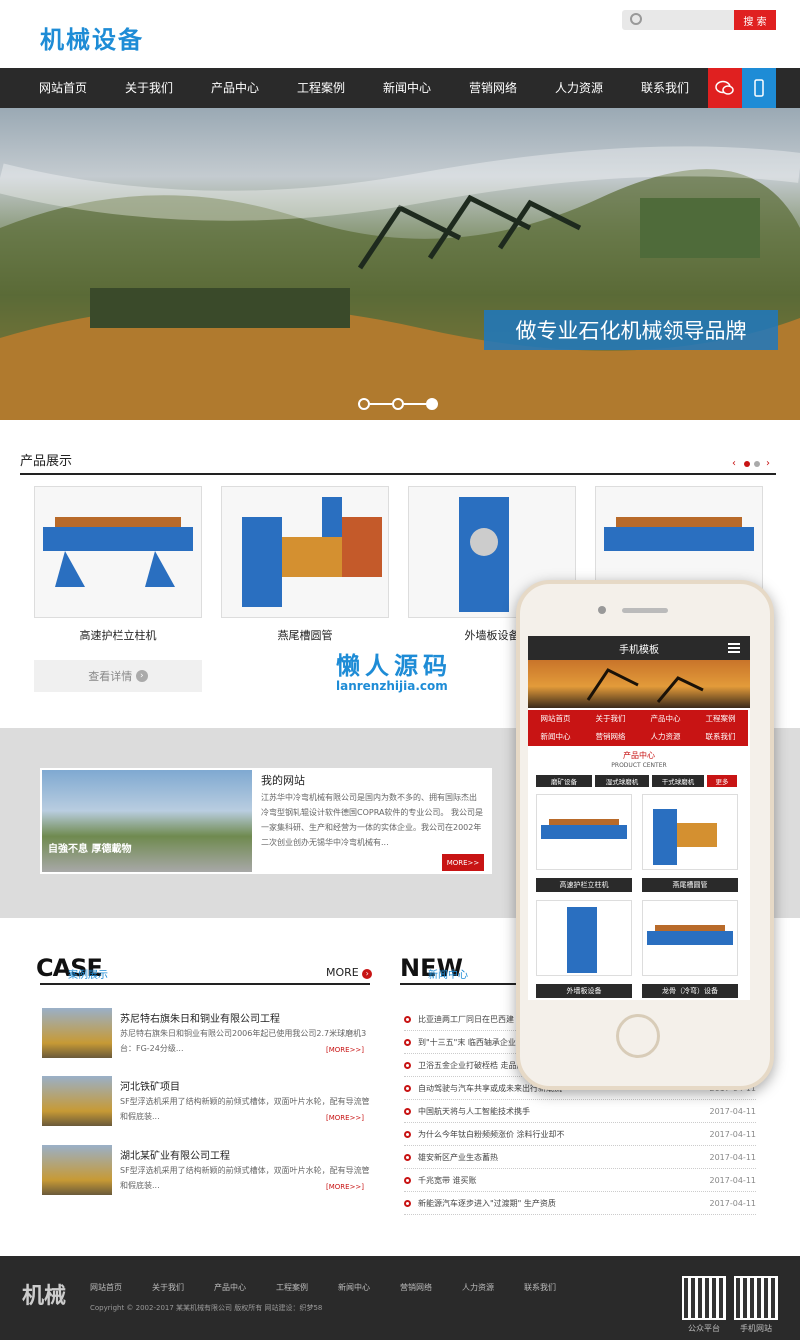 The width and height of the screenshot is (800, 1340). I want to click on mobile-tab: 干式球磨机, so click(678, 781).